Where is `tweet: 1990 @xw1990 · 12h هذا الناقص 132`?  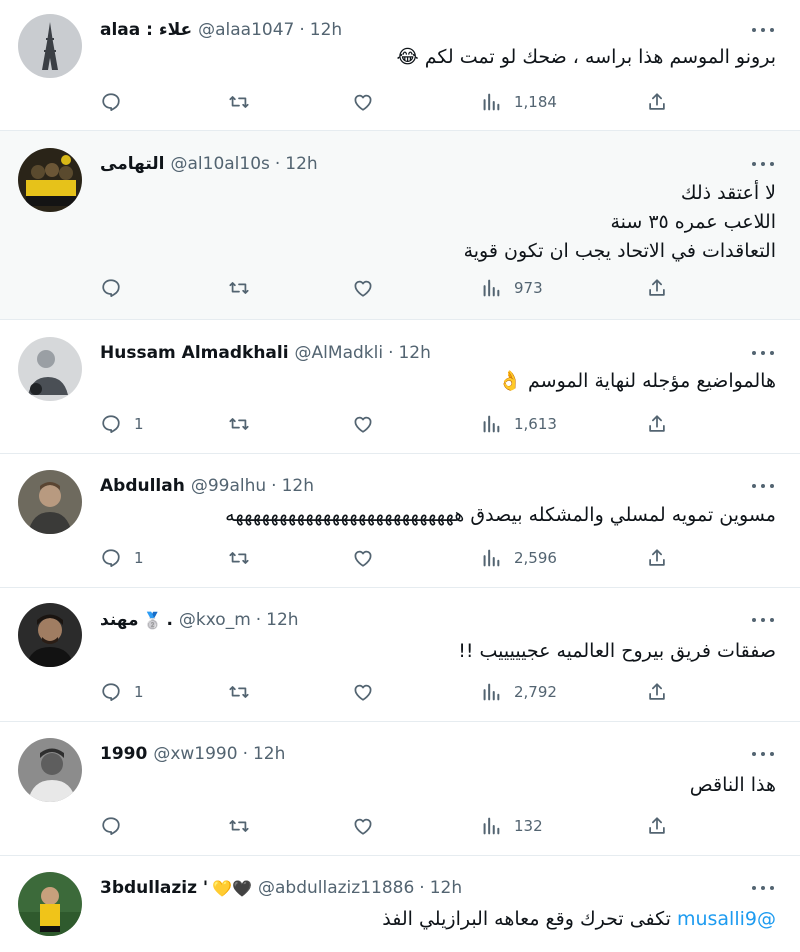
tweet: 1990 @xw1990 · 12h هذا الناقص 132 is located at coordinates (400, 789).